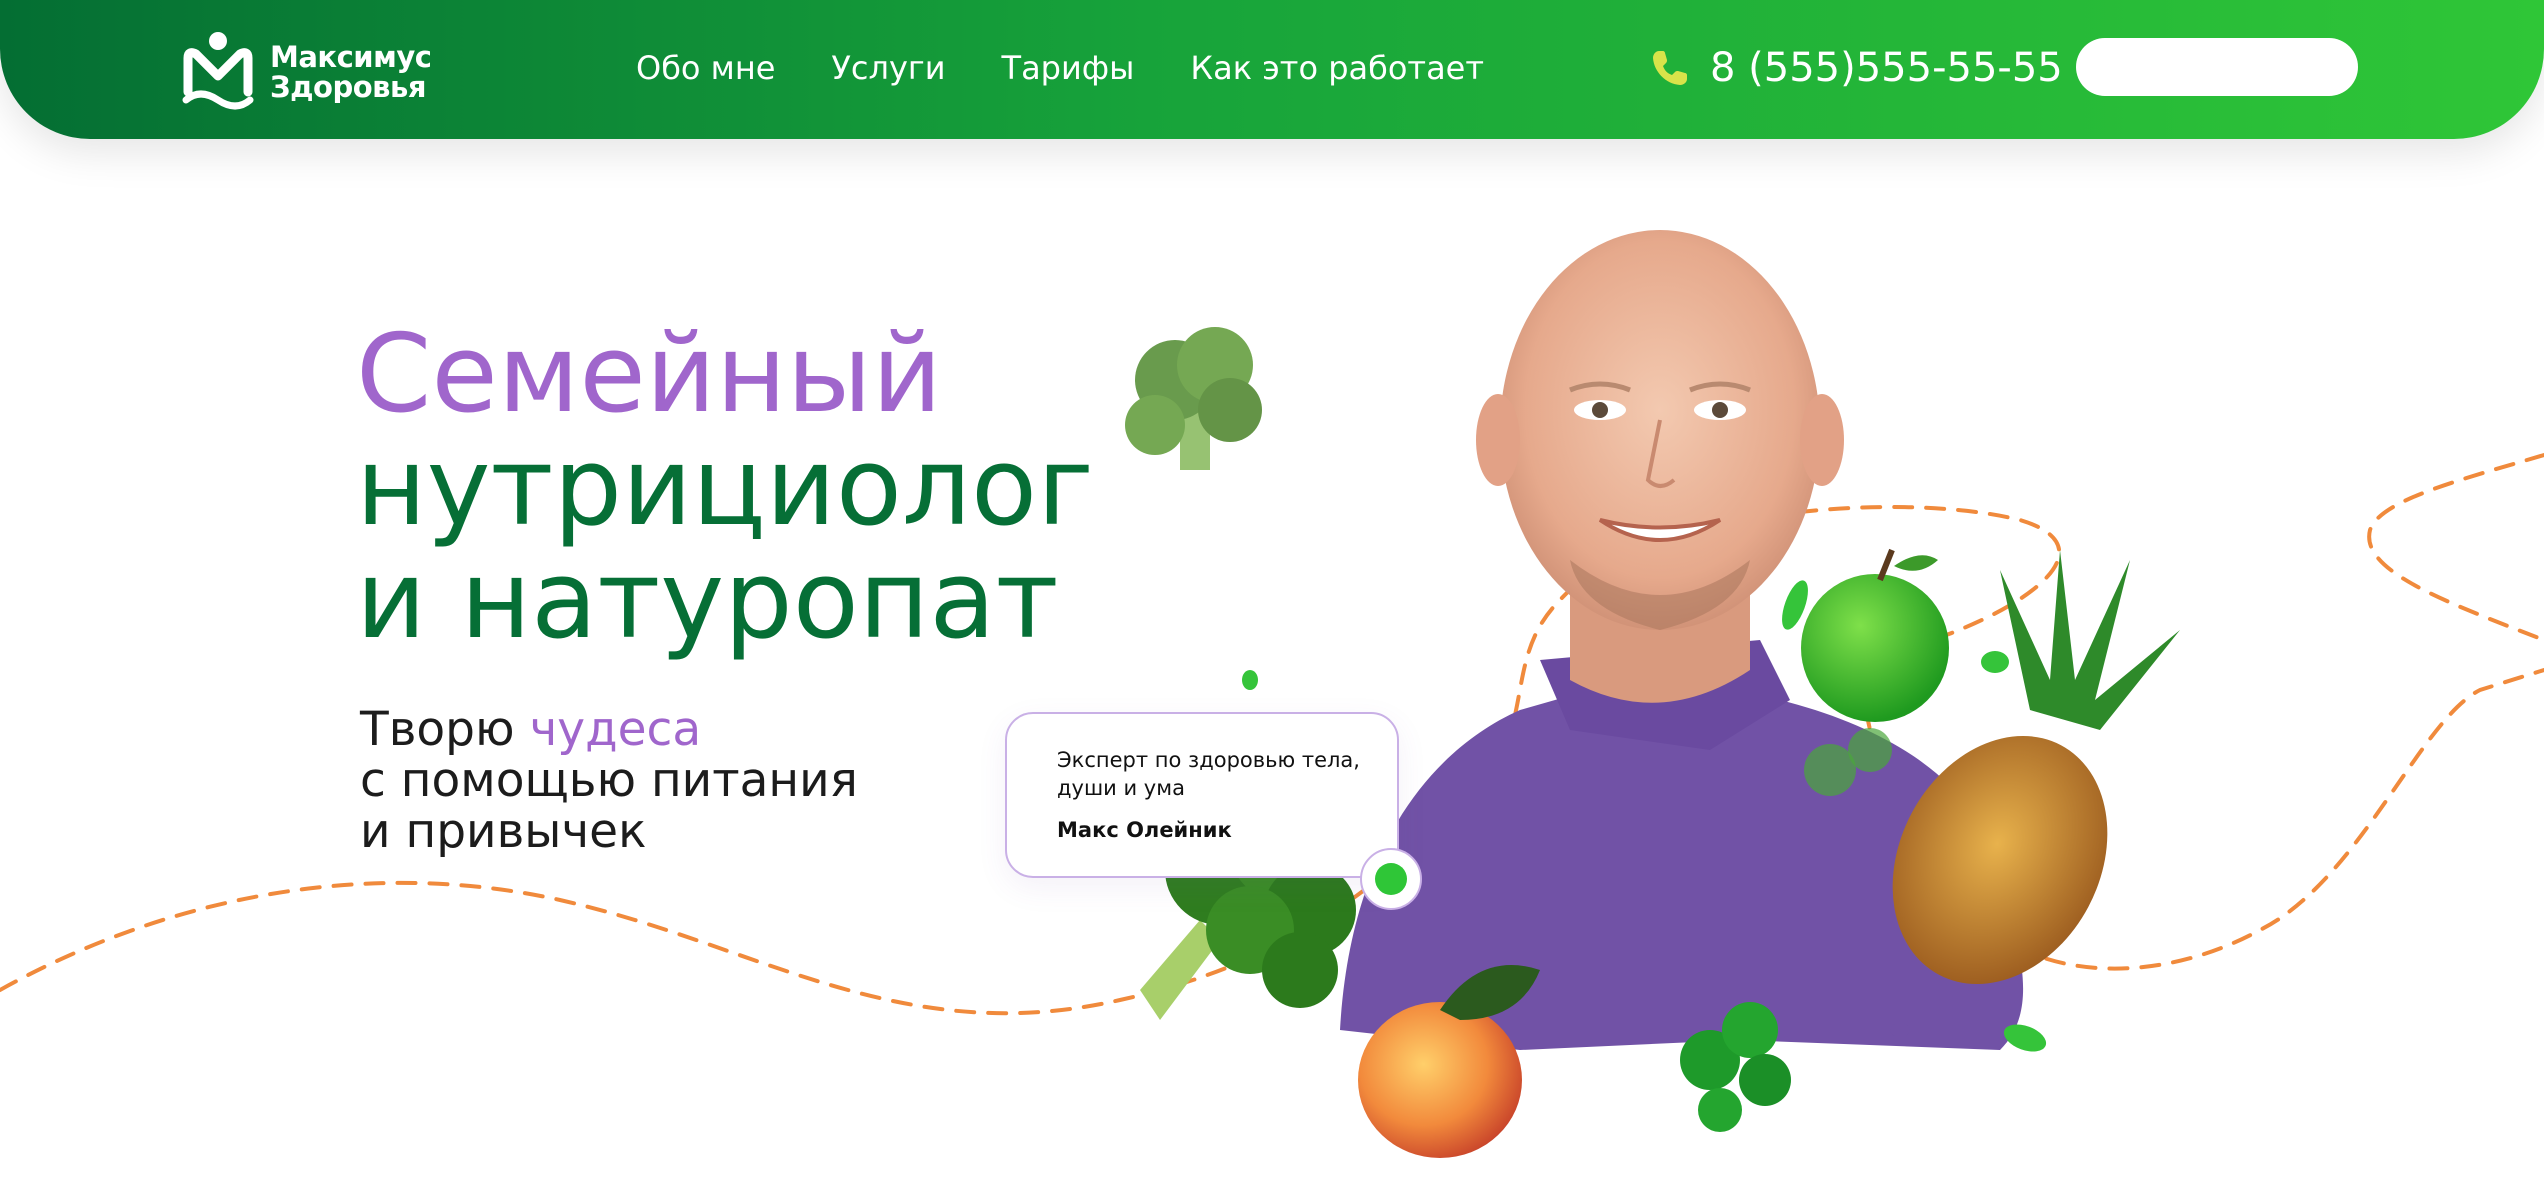  I want to click on phone-number: 8 (555)555-55-55, so click(1886, 68).